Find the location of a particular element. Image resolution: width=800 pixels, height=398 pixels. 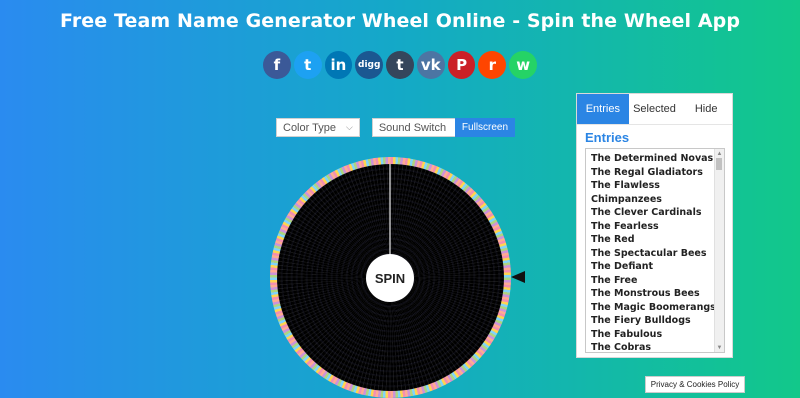

tab-selected: Selected is located at coordinates (655, 109).